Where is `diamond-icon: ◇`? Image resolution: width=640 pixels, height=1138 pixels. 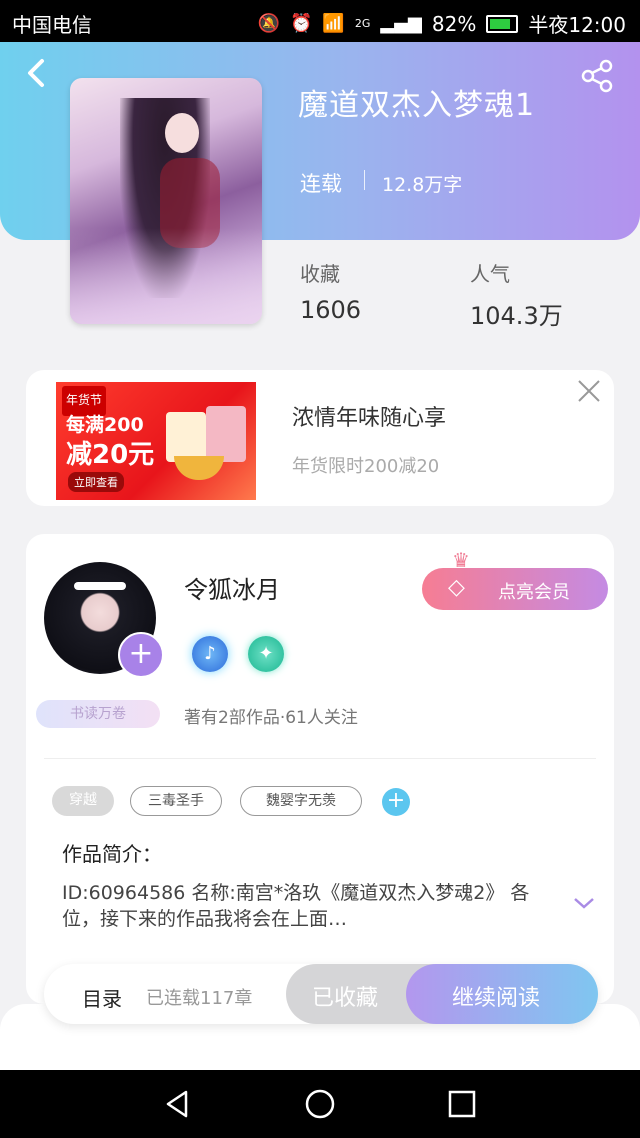 diamond-icon: ◇ is located at coordinates (456, 587).